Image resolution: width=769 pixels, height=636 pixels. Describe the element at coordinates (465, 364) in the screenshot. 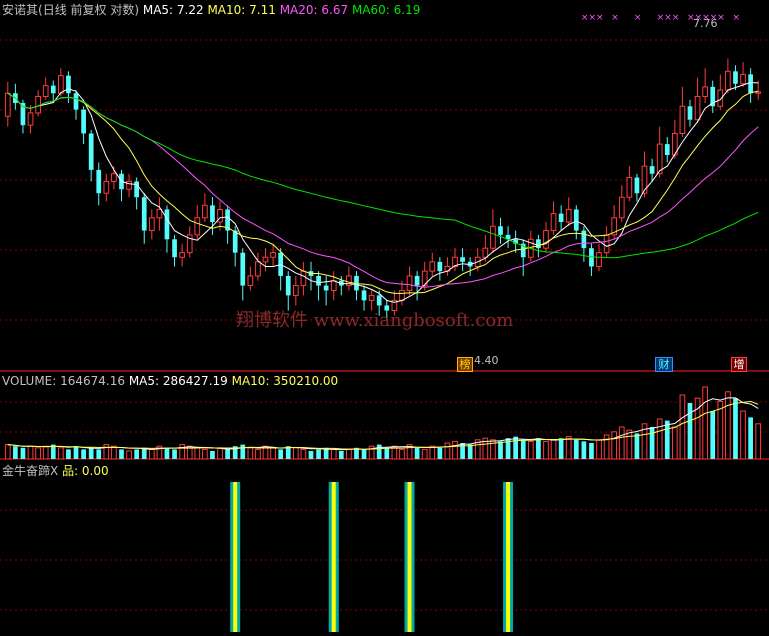

I see `badge-bang: 榜` at that location.